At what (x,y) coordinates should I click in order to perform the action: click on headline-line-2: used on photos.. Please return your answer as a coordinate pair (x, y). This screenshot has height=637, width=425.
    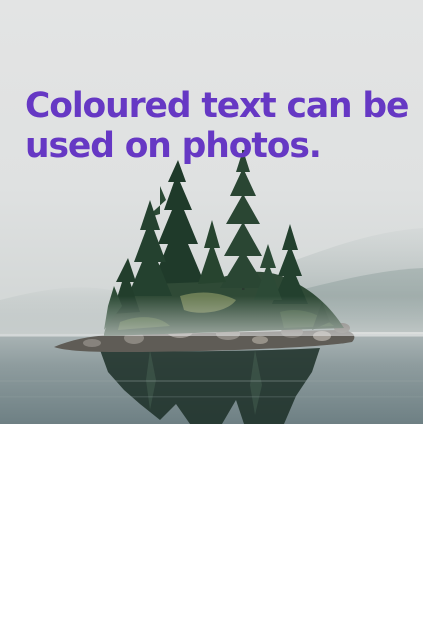
    Looking at the image, I should click on (173, 146).